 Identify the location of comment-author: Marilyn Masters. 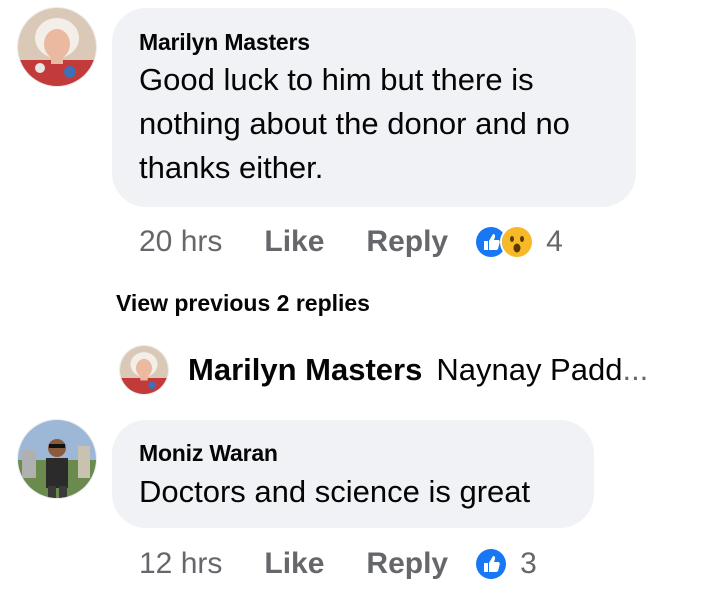
(224, 42).